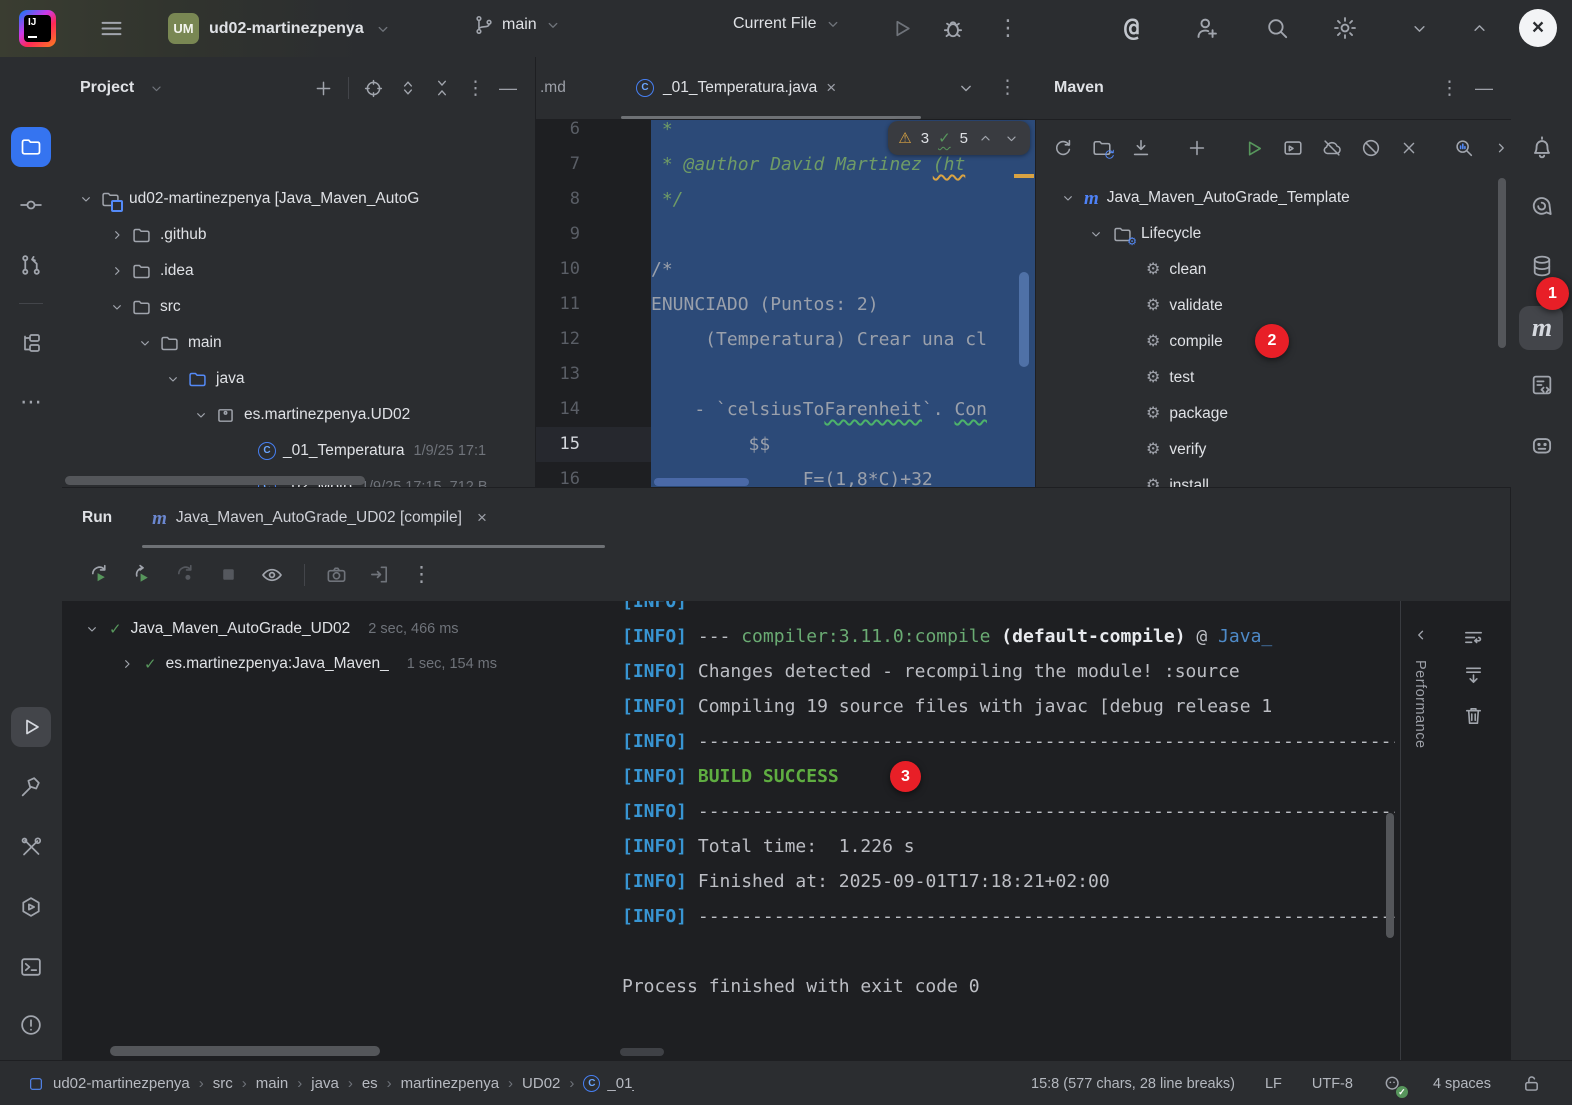  Describe the element at coordinates (31, 265) in the screenshot. I see `pull-requests-tool-icon` at that location.